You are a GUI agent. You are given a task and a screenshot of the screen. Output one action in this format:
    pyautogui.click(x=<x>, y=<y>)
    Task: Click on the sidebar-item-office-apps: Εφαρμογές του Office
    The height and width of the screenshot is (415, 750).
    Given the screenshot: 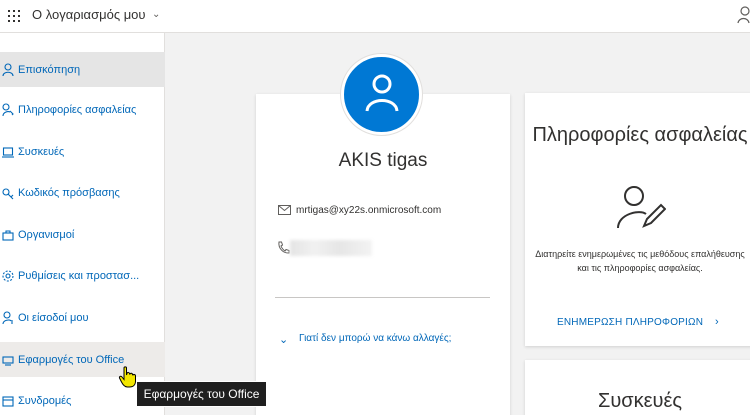 What is the action you would take?
    pyautogui.click(x=82, y=359)
    